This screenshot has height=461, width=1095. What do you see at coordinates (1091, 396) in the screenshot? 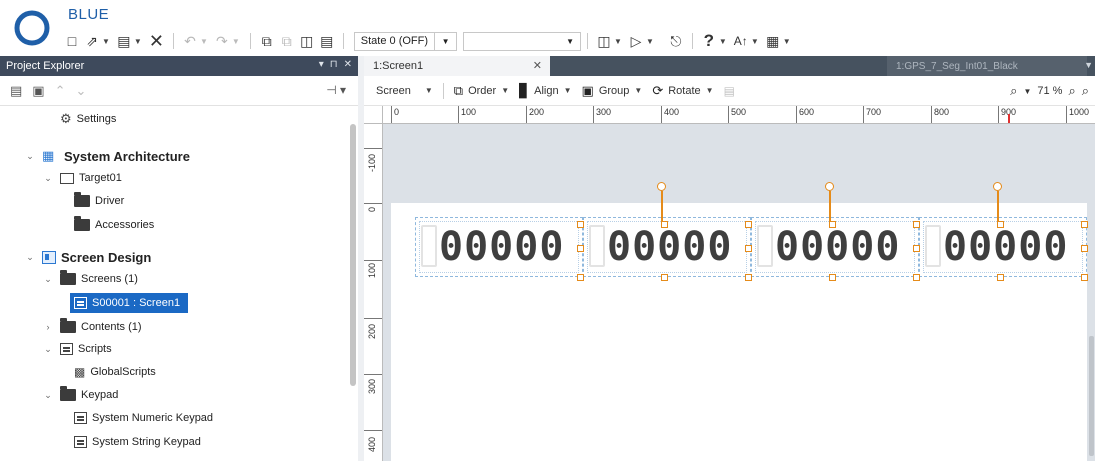
I see `canvas-scrollbar` at bounding box center [1091, 396].